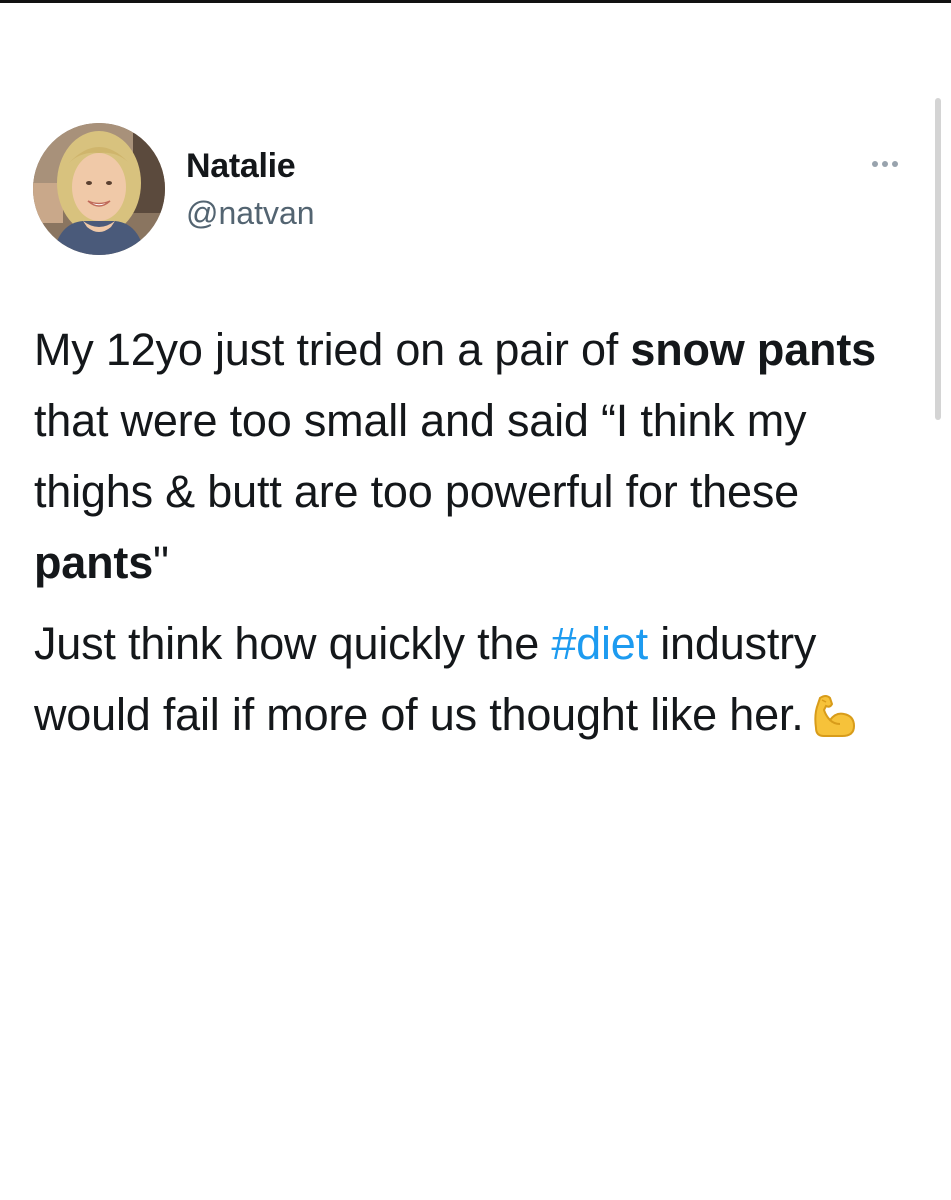  I want to click on text-segment: Just think how quickly the, so click(293, 643).